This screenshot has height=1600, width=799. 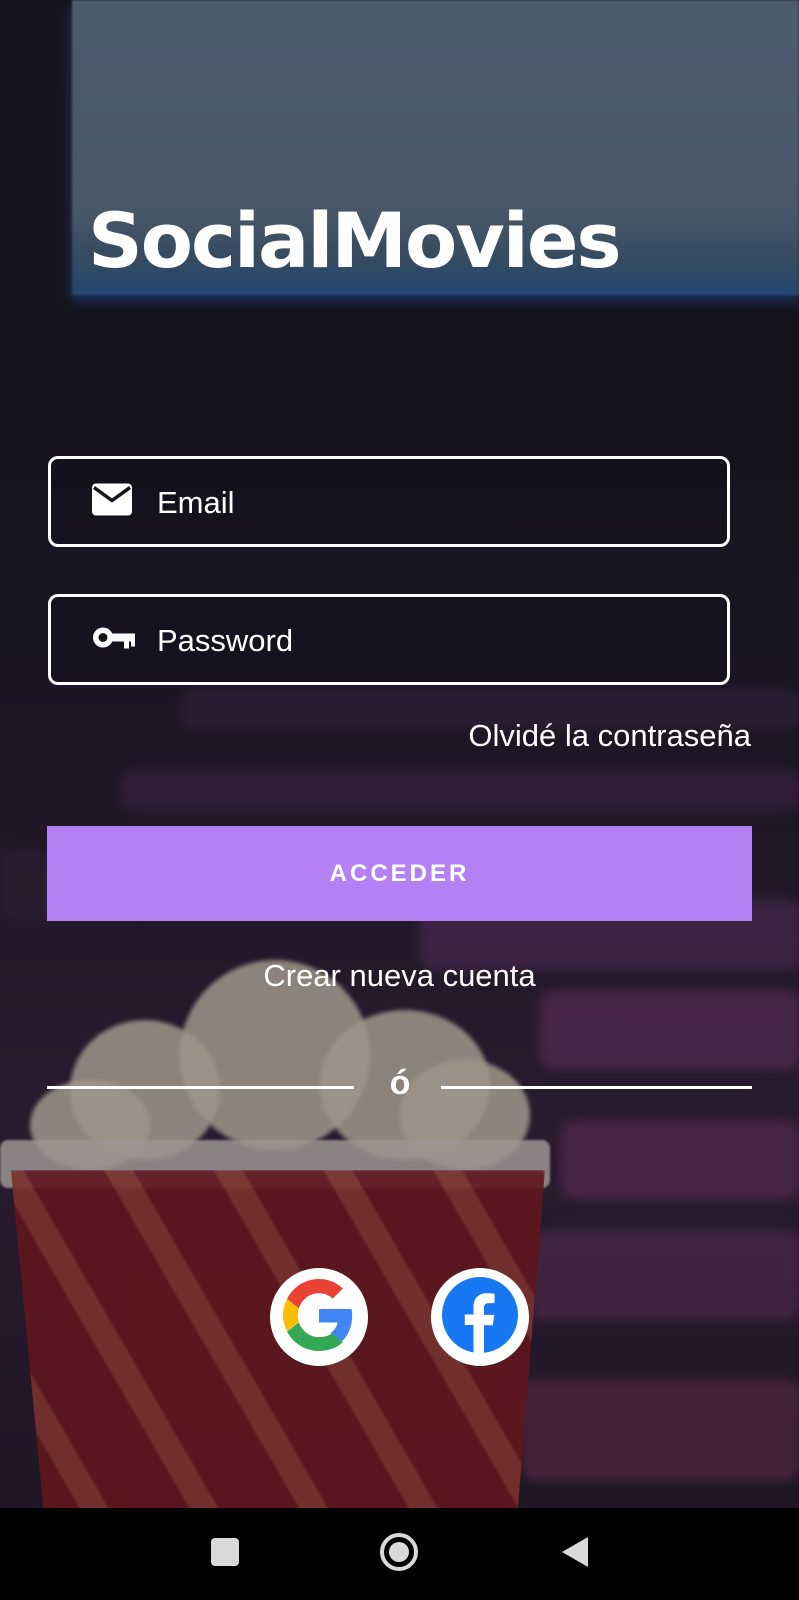 I want to click on home-button, so click(x=399, y=1554).